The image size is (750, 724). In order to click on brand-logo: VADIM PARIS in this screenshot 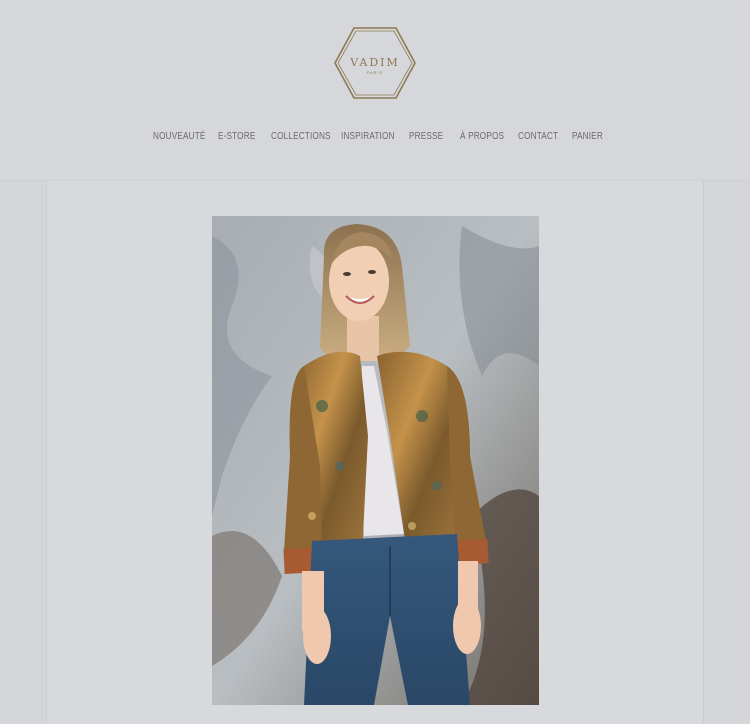, I will do `click(375, 63)`.